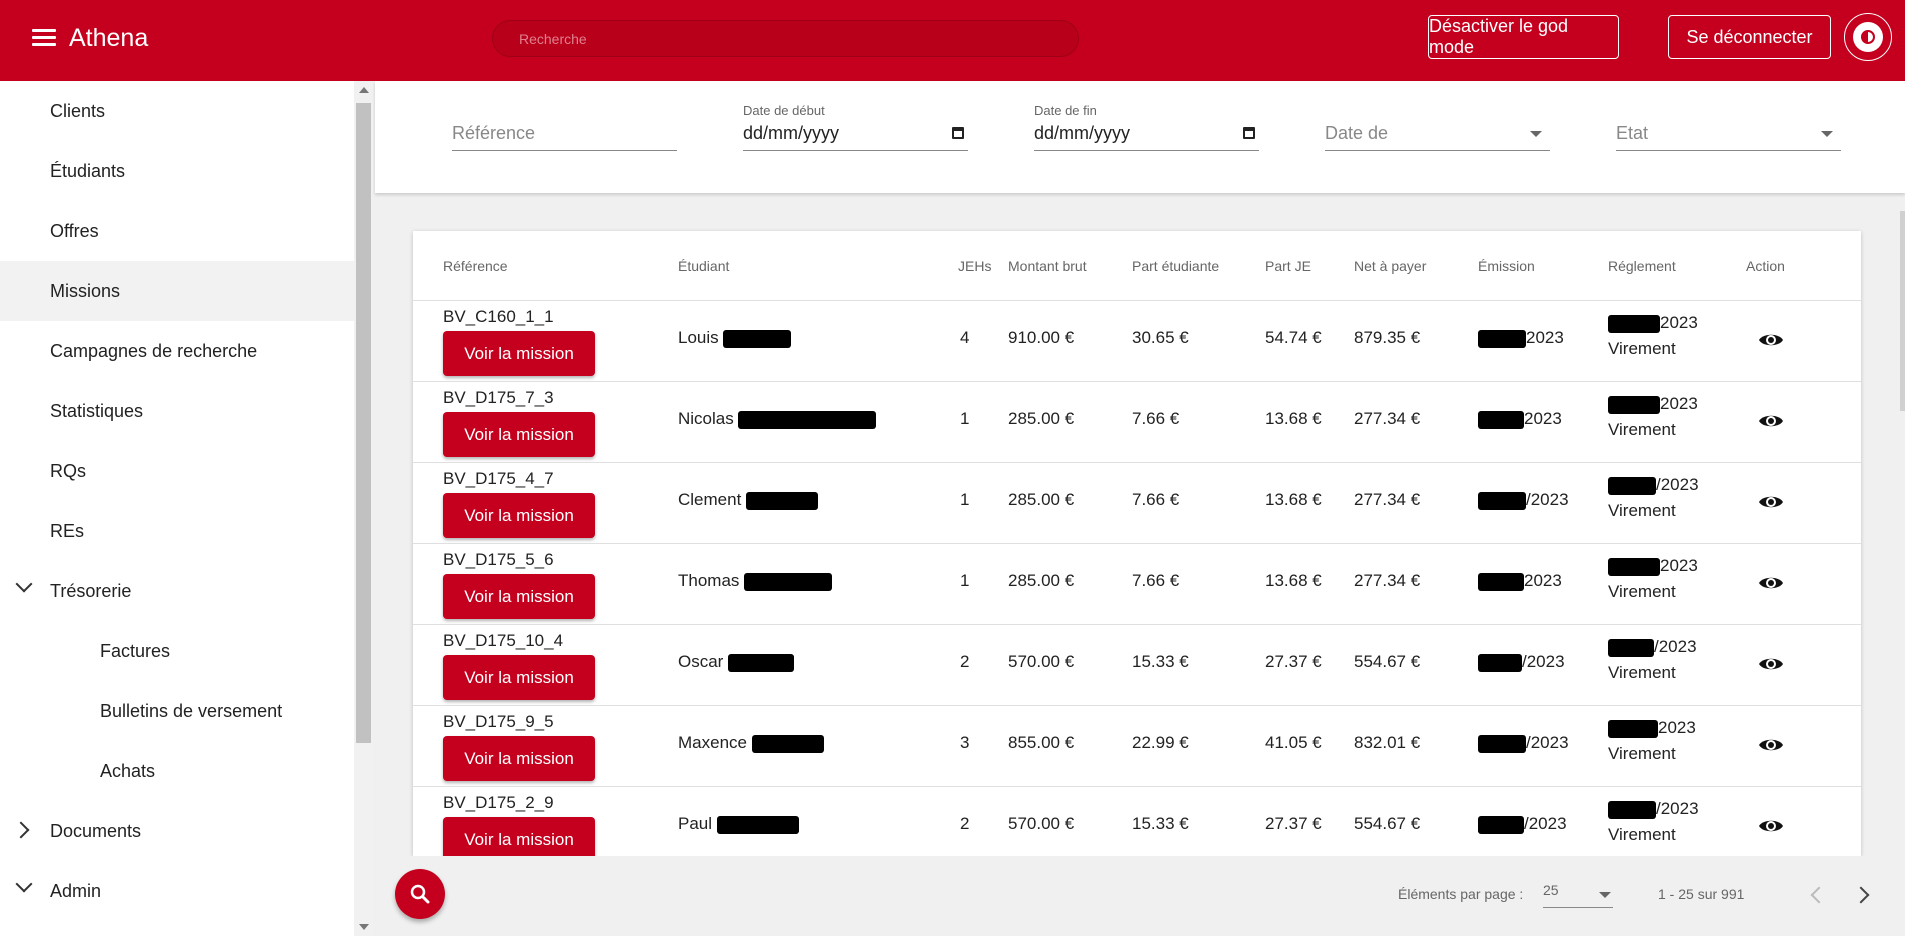  What do you see at coordinates (738, 824) in the screenshot?
I see `student-cell: Paul` at bounding box center [738, 824].